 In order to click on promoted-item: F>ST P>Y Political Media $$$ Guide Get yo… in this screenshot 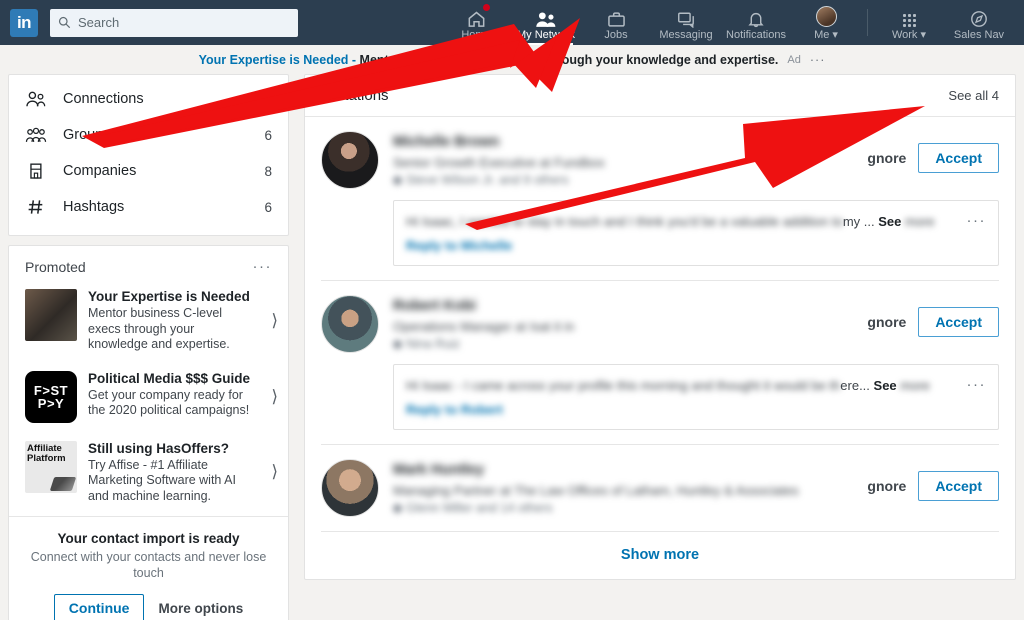, I will do `click(148, 400)`.